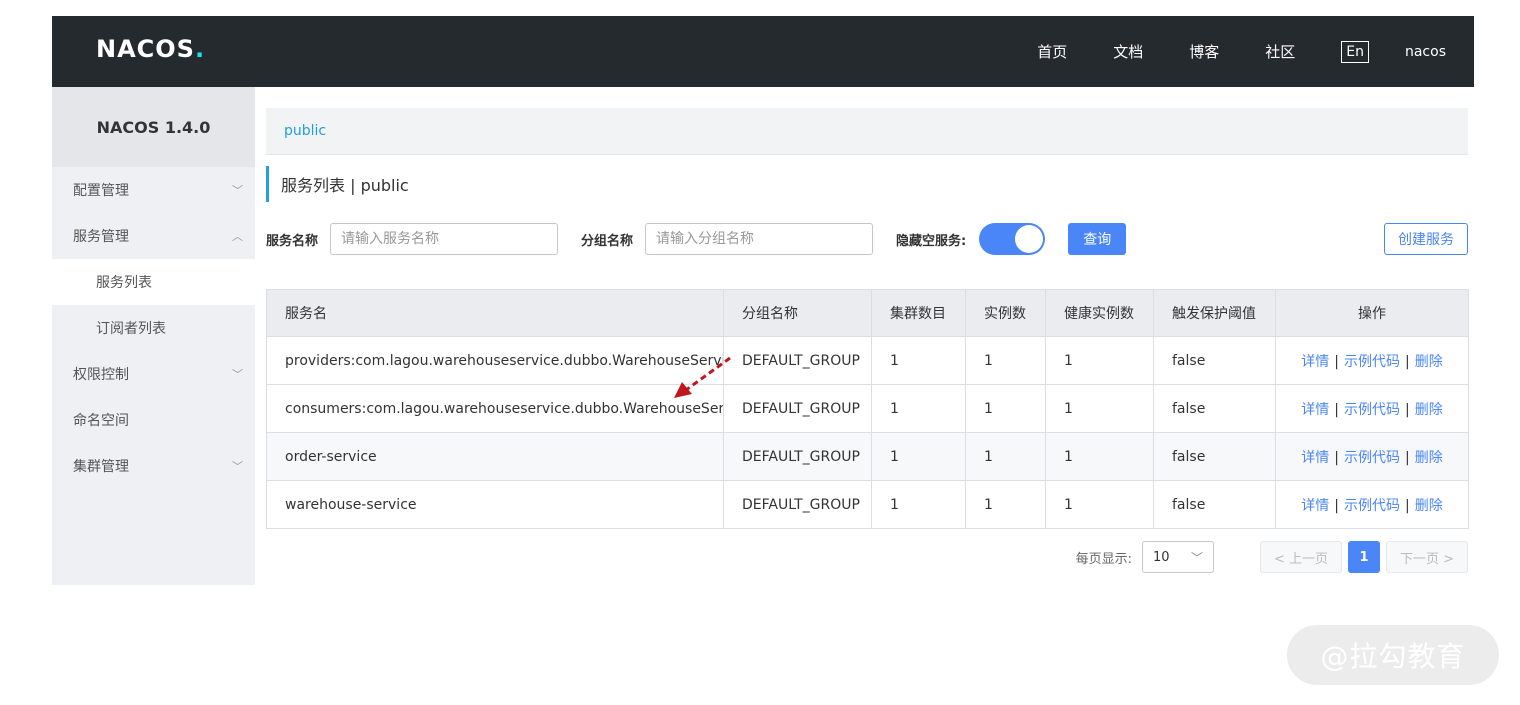 The width and height of the screenshot is (1520, 705). I want to click on namespace-bar: public, so click(867, 131).